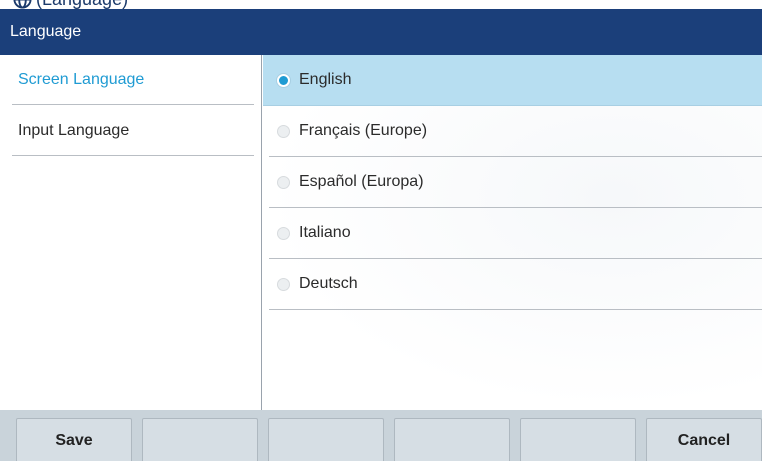  What do you see at coordinates (200, 439) in the screenshot?
I see `softkey-2-button` at bounding box center [200, 439].